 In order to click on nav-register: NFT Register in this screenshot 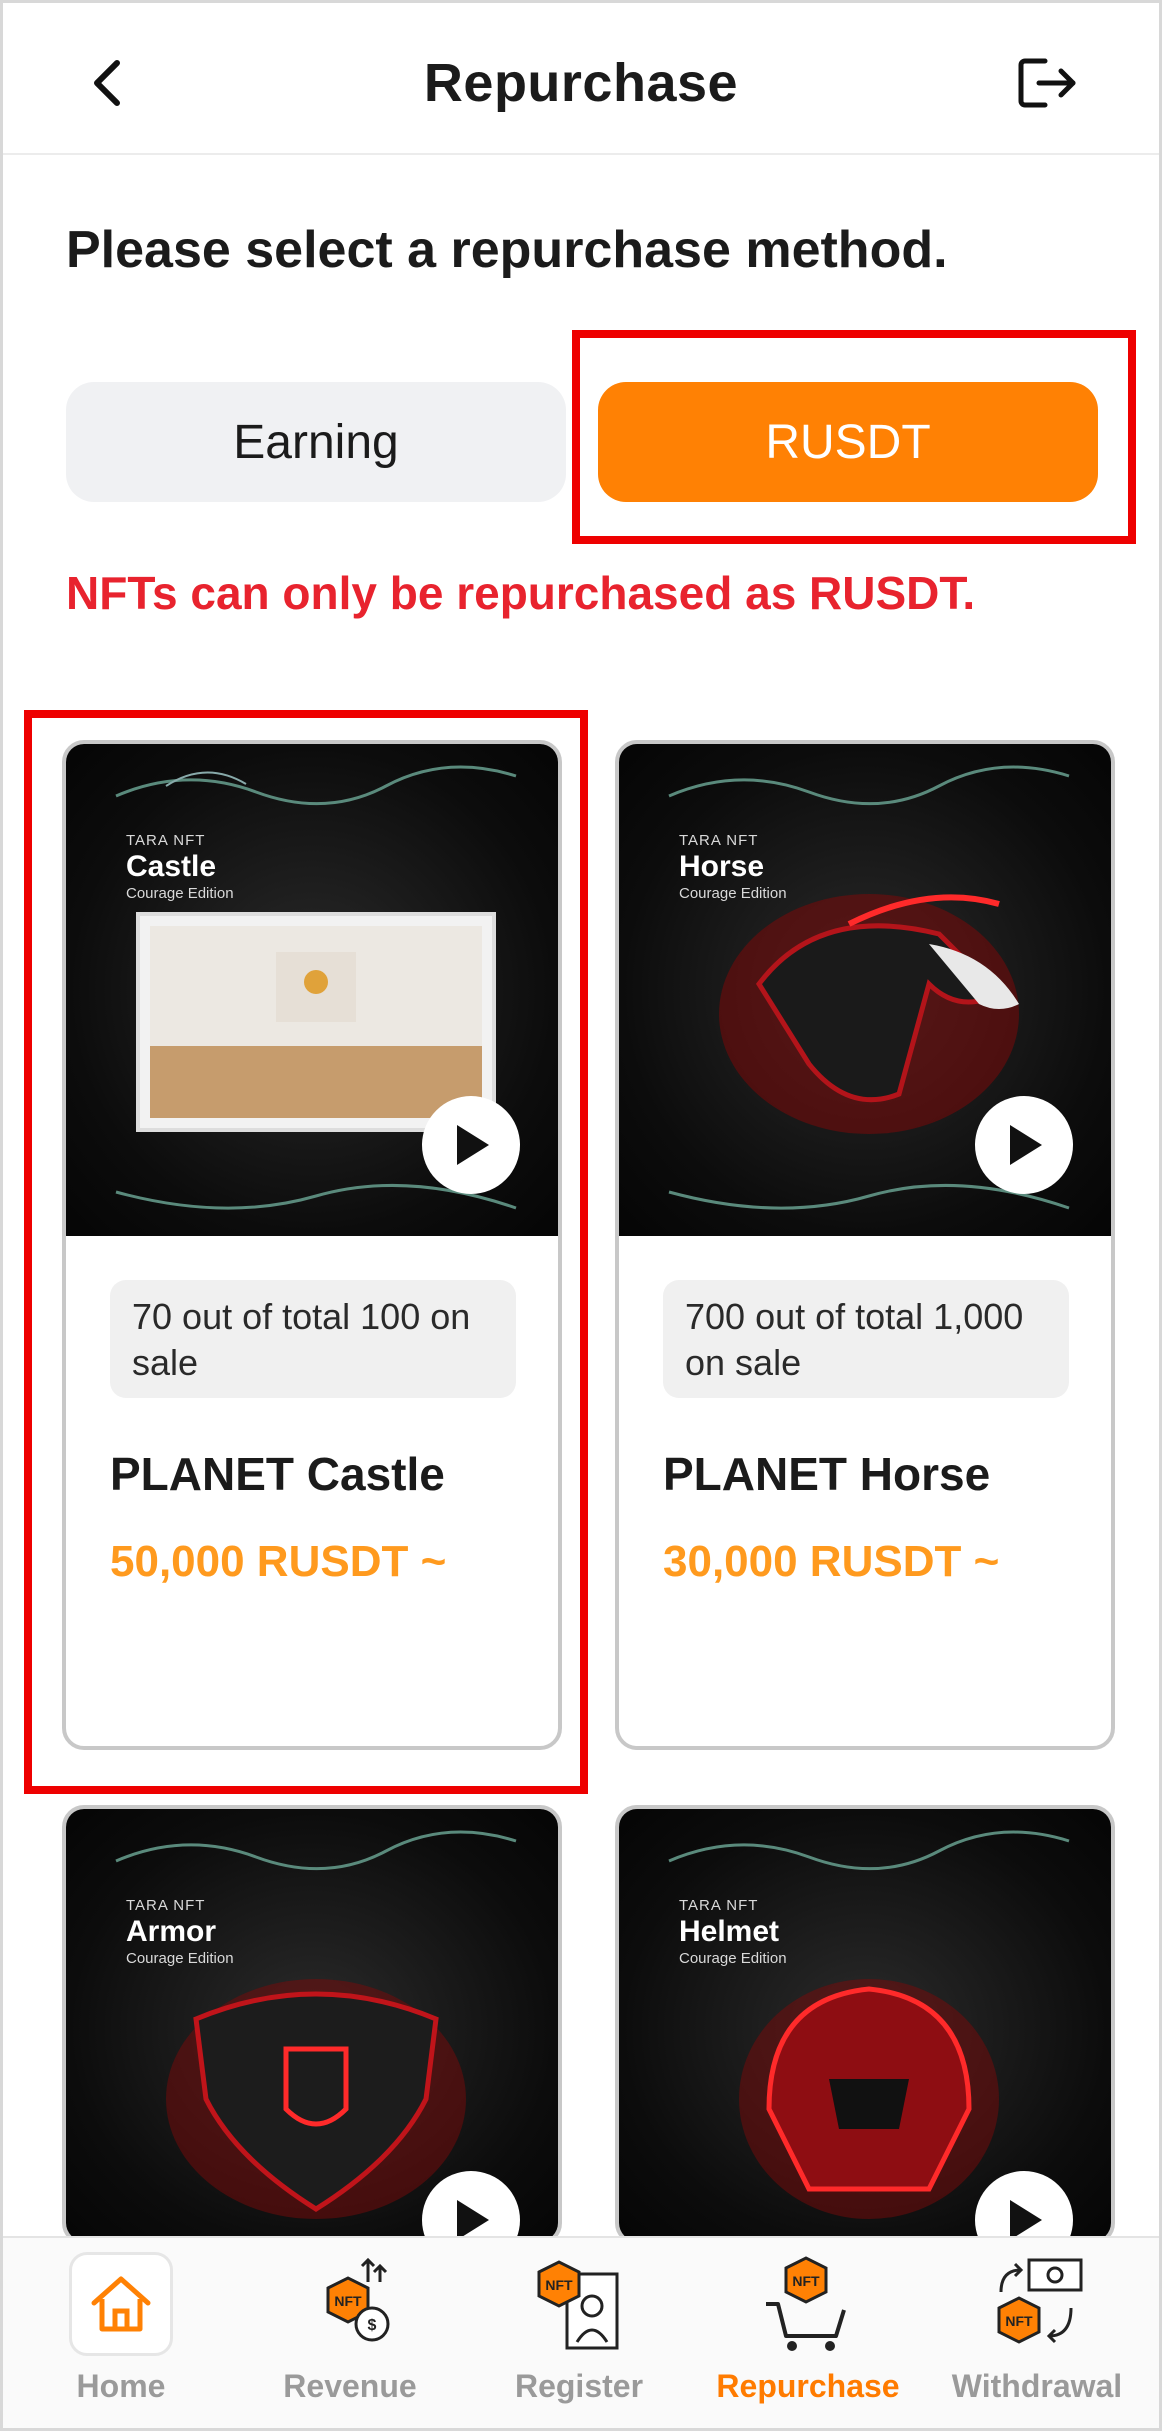, I will do `click(579, 2340)`.